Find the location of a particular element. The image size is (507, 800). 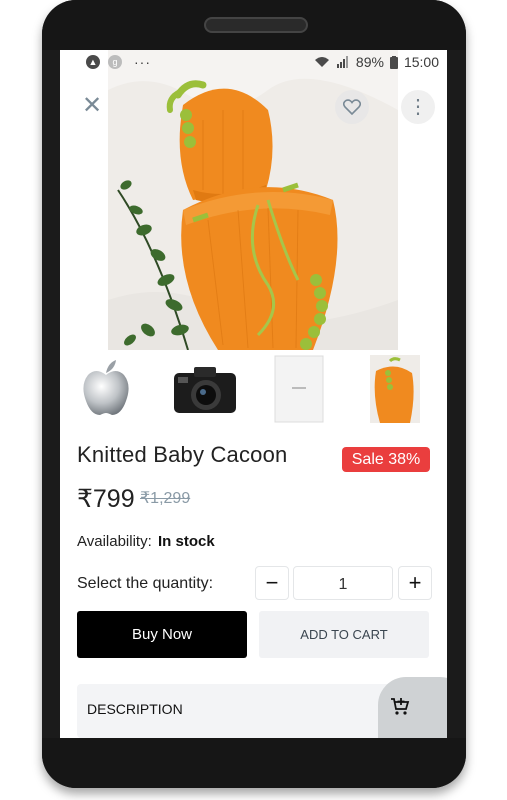

cocoon-thumbnail-image is located at coordinates (395, 389).